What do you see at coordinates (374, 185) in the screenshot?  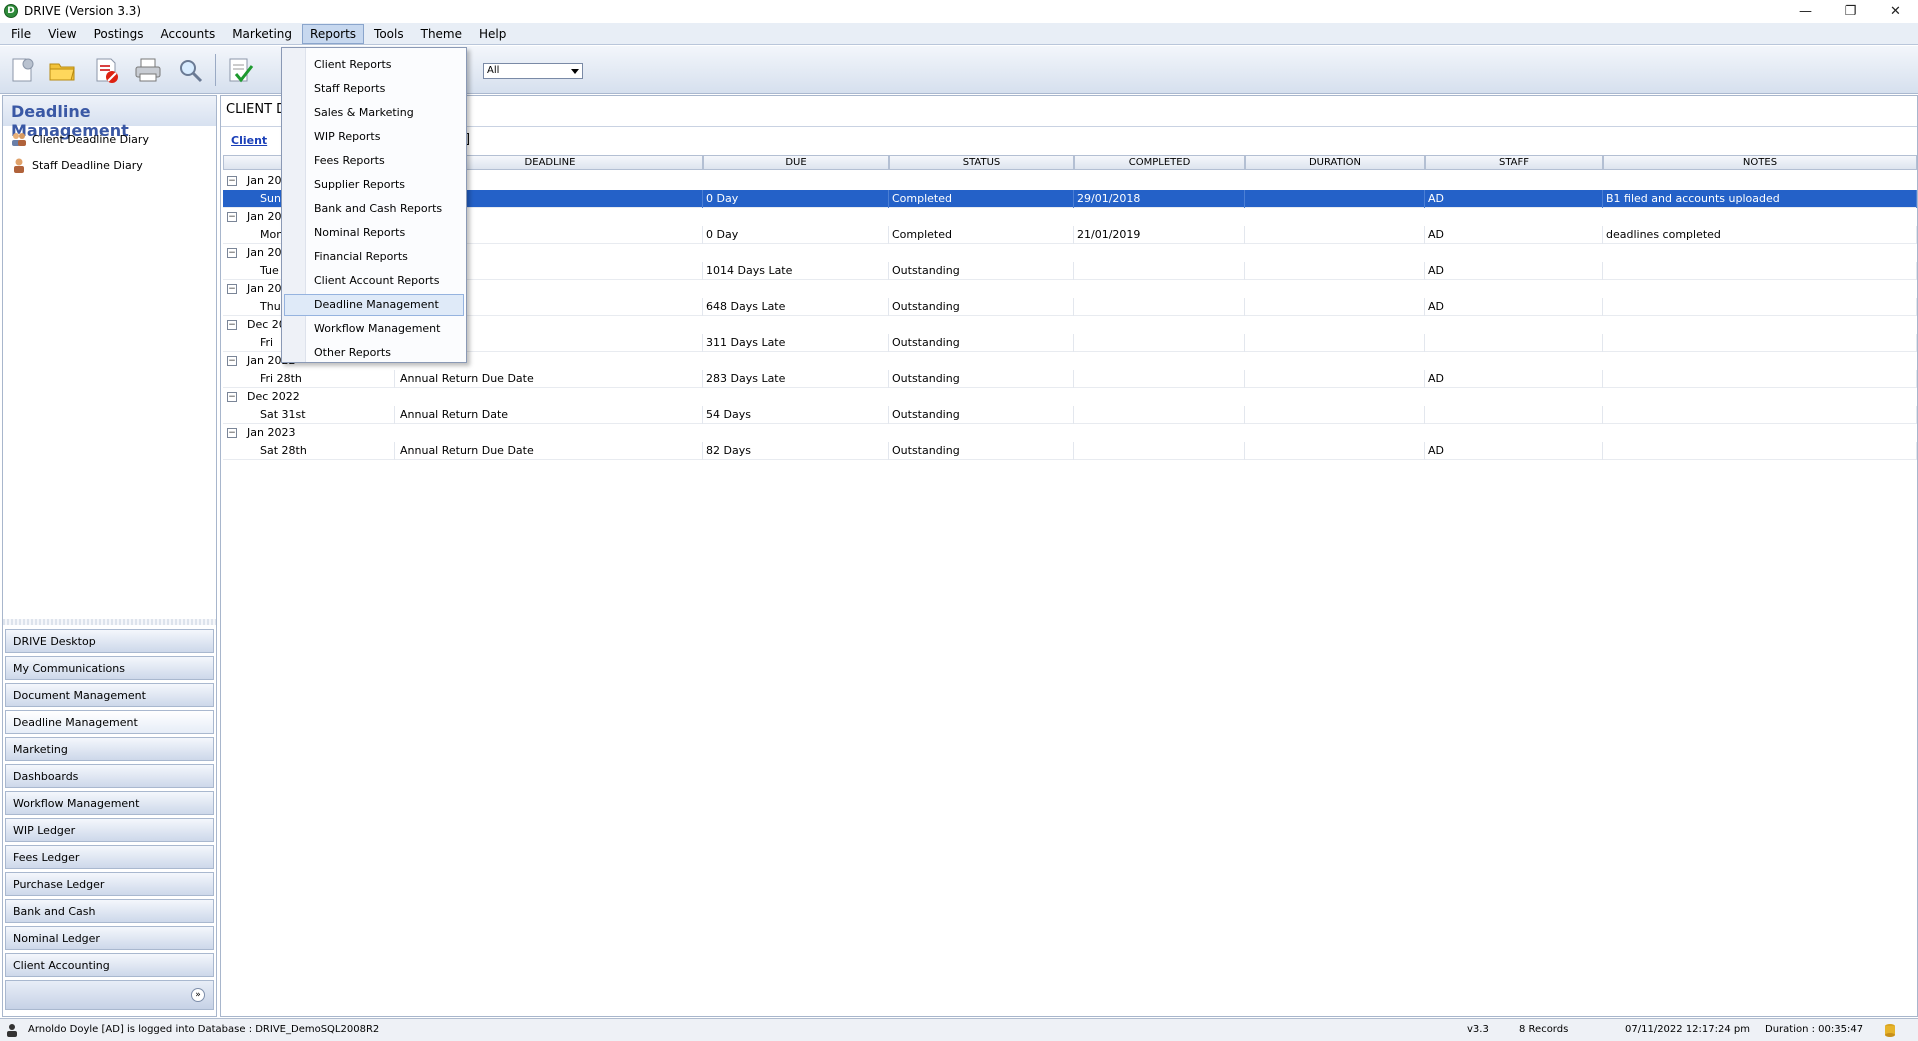 I see `menu-item-supplier-reports: Supplier Reports` at bounding box center [374, 185].